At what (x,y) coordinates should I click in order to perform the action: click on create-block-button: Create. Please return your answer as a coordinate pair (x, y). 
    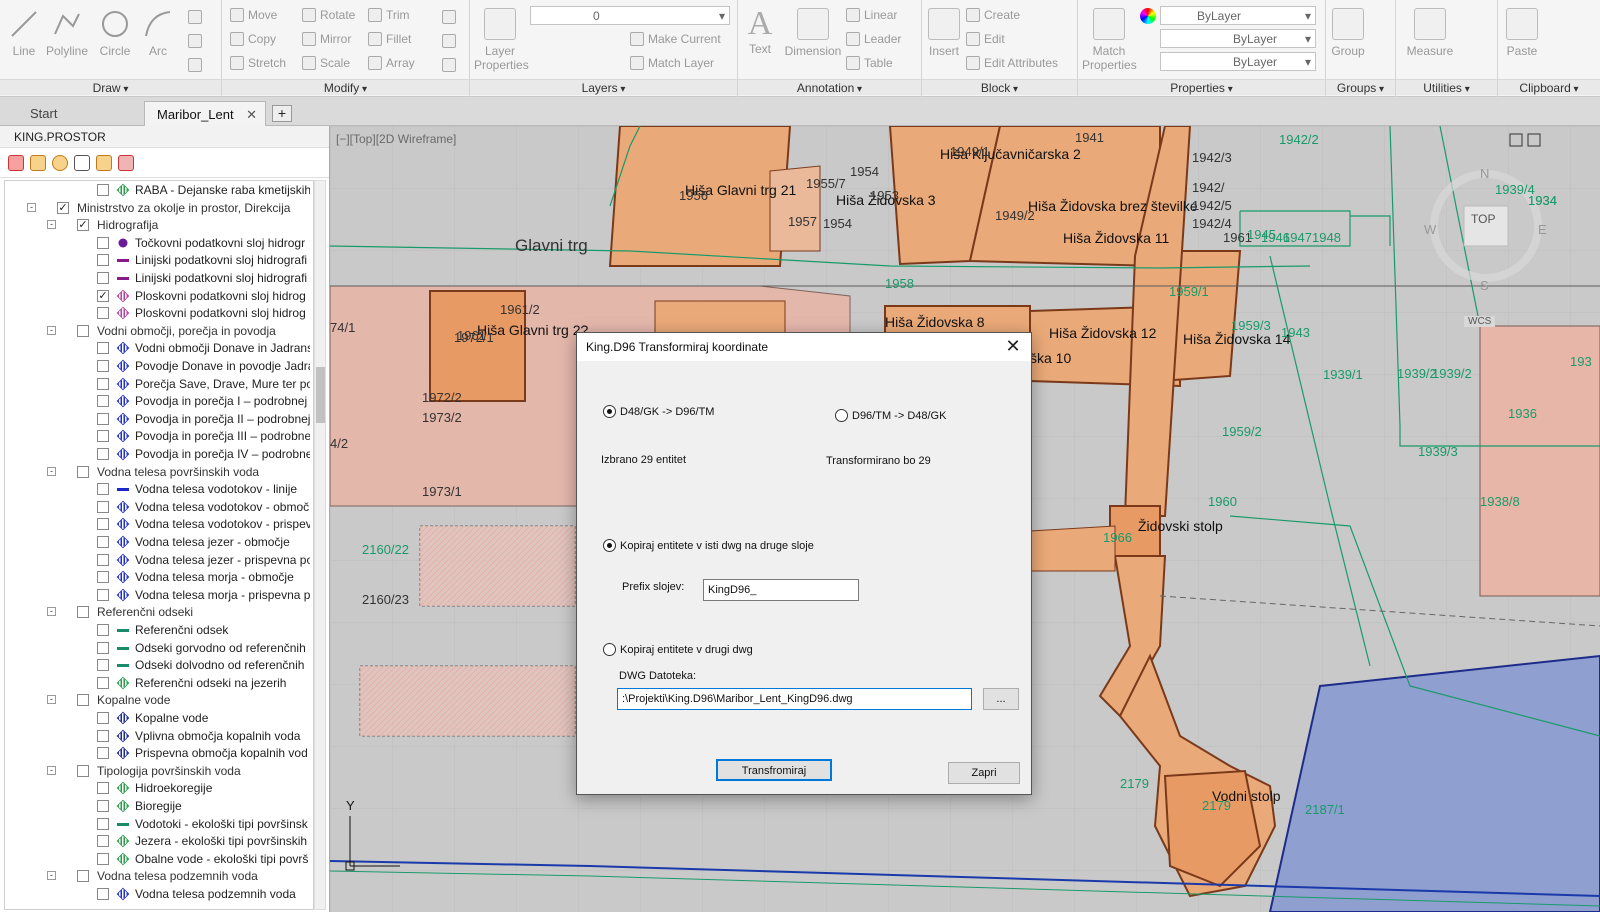
    Looking at the image, I should click on (993, 15).